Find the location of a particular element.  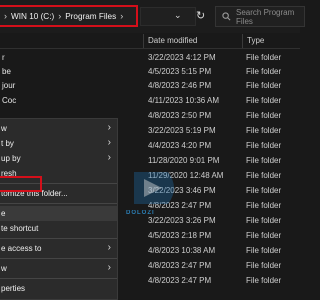

file-date: 3/22/2023 3:26 PM is located at coordinates (182, 220).